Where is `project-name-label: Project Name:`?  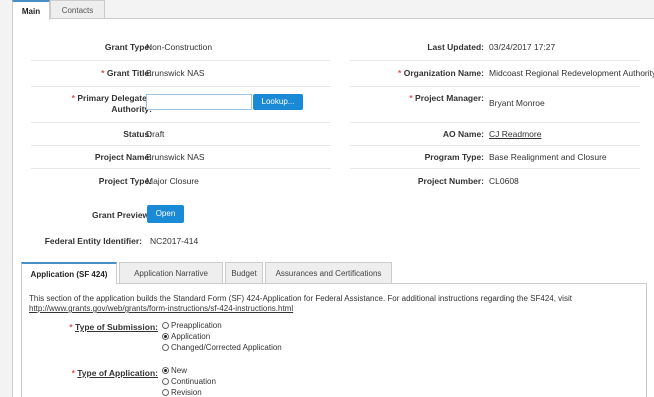 project-name-label: Project Name: is located at coordinates (123, 157).